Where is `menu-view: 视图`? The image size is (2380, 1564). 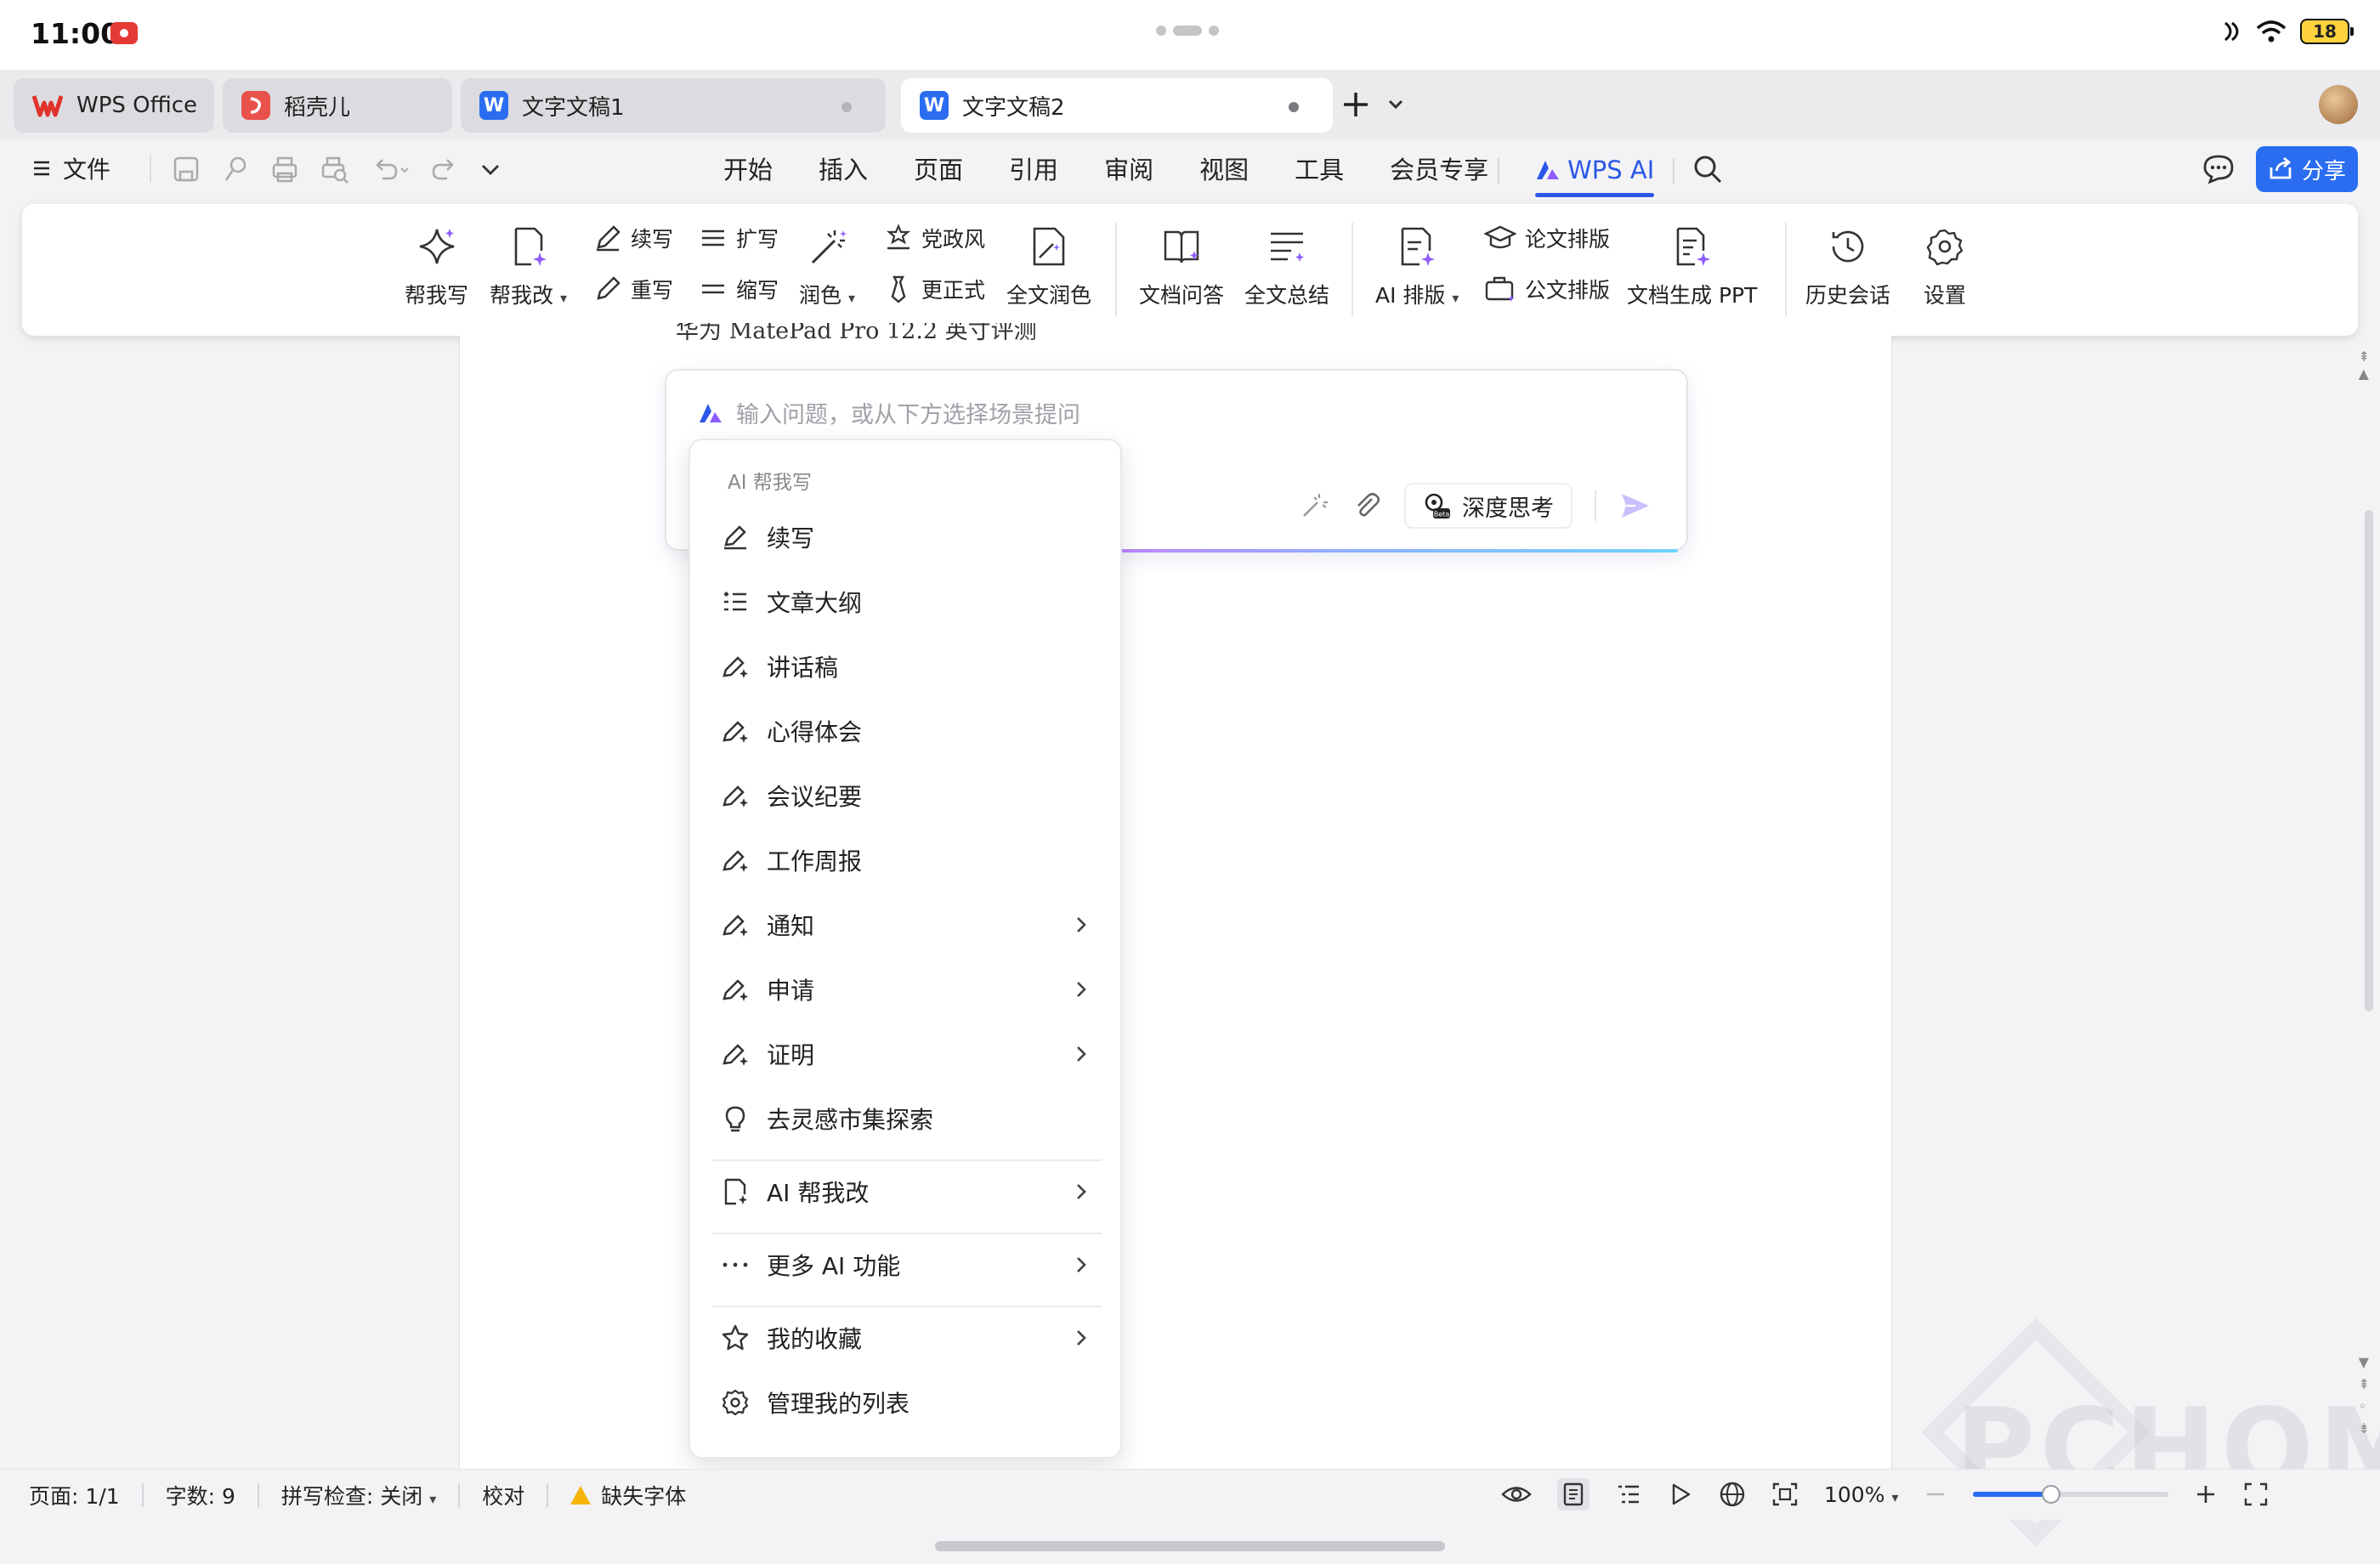
menu-view: 视图 is located at coordinates (1224, 170).